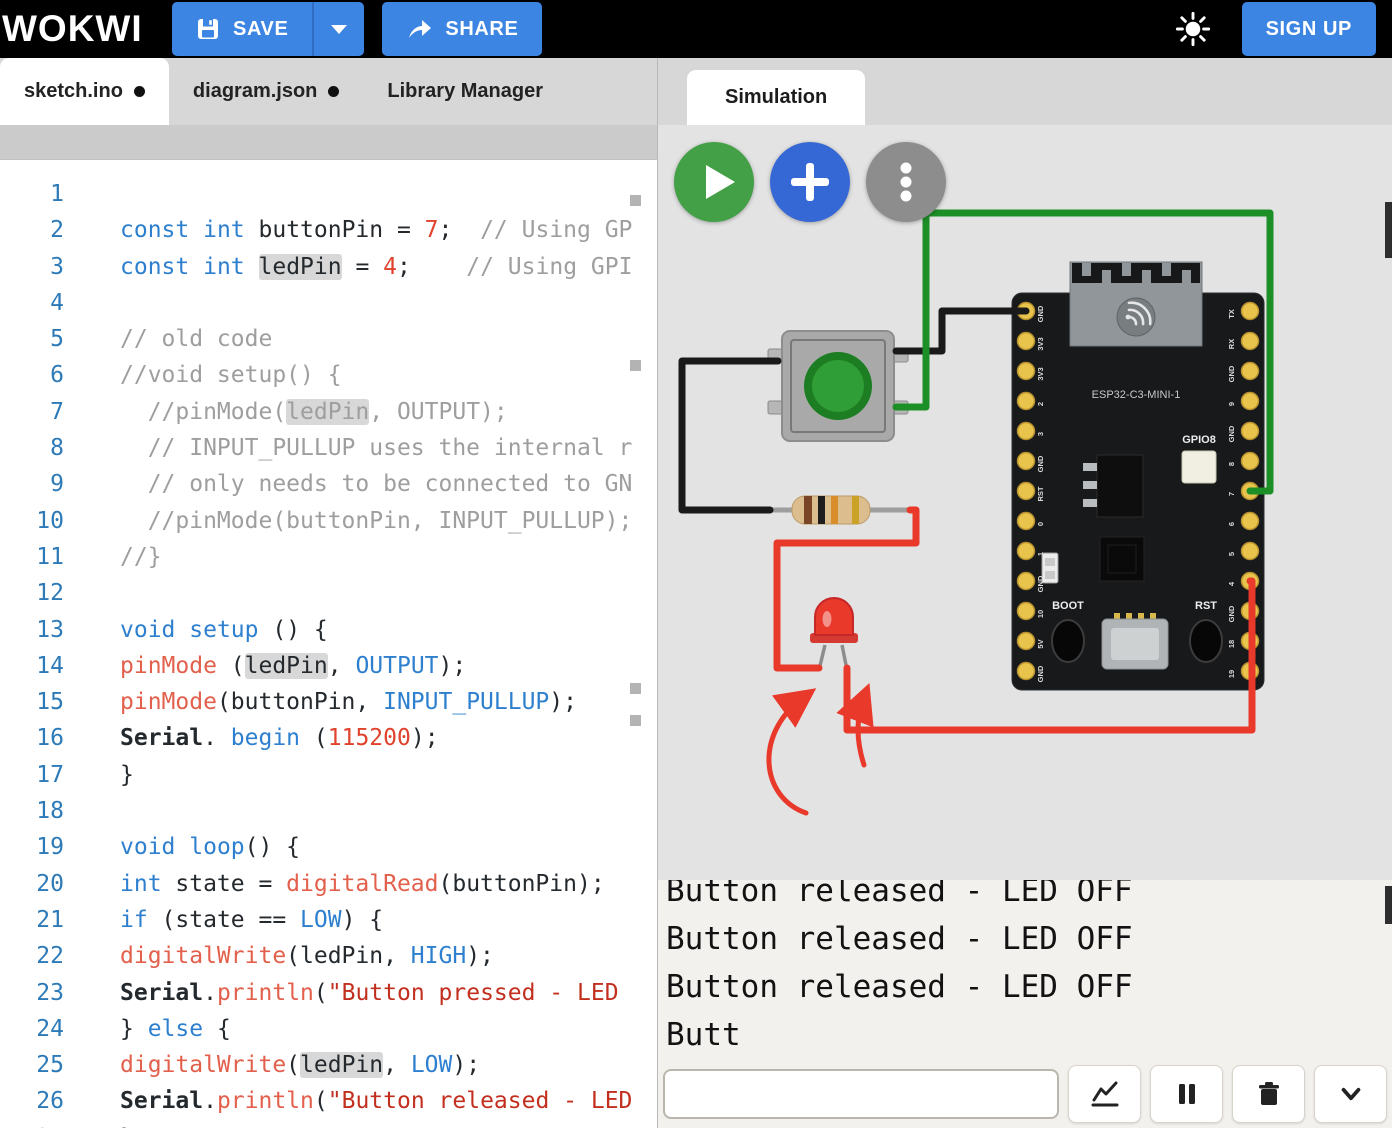 The height and width of the screenshot is (1128, 1392). Describe the element at coordinates (50, 956) in the screenshot. I see `line-number: 22` at that location.